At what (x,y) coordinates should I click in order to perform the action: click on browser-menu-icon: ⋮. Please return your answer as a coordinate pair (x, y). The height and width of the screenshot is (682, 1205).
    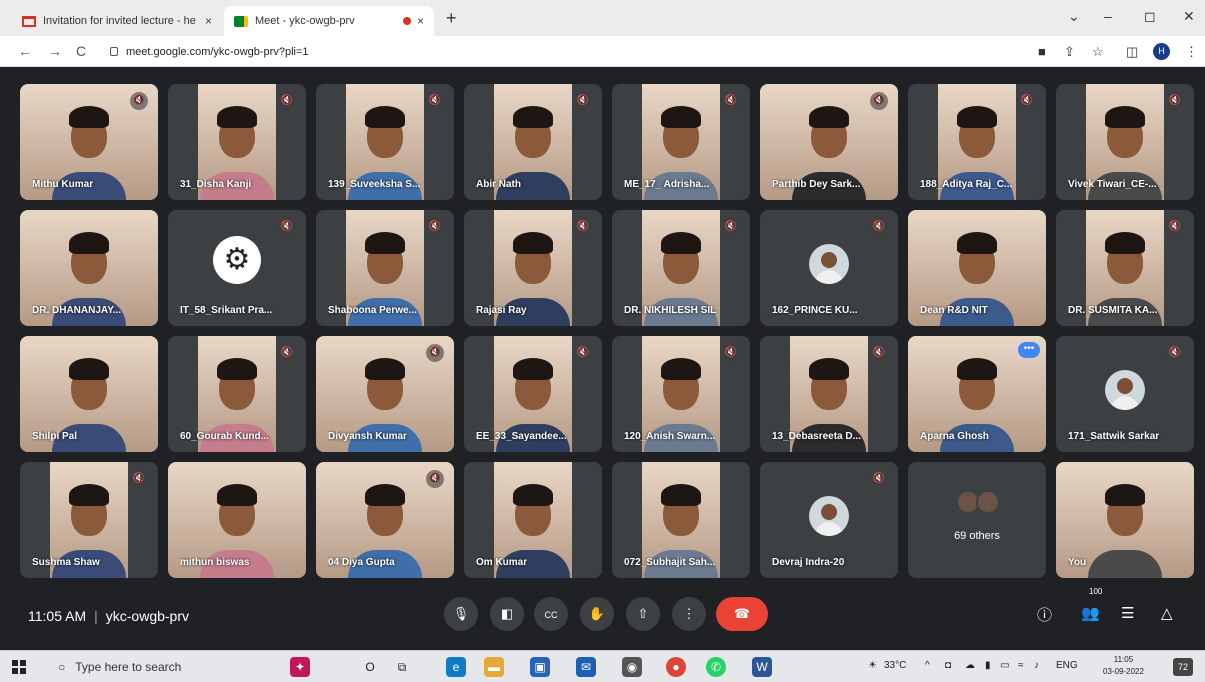
    Looking at the image, I should click on (1191, 52).